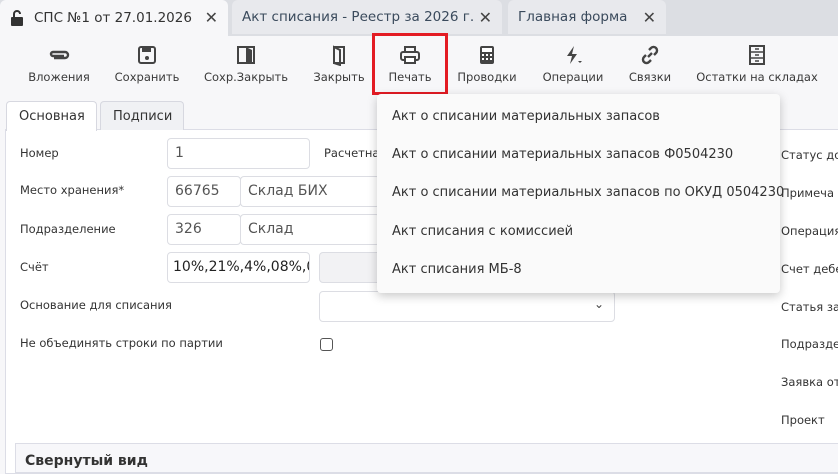 This screenshot has height=474, width=838. What do you see at coordinates (142, 115) in the screenshot?
I see `tab-signatures: Подписи` at bounding box center [142, 115].